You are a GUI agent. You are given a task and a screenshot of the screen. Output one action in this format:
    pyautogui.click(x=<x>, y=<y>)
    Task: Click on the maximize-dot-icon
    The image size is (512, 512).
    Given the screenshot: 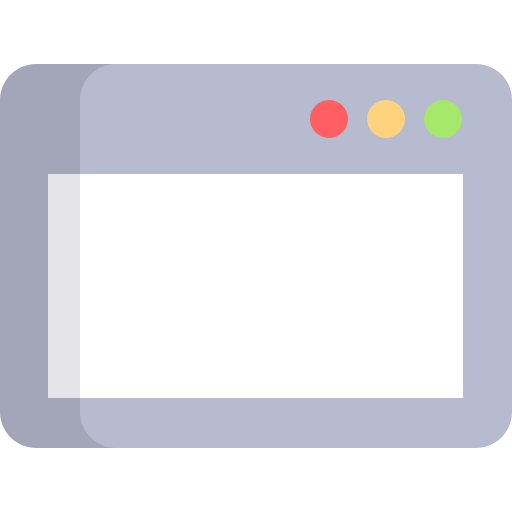 What is the action you would take?
    pyautogui.click(x=443, y=119)
    